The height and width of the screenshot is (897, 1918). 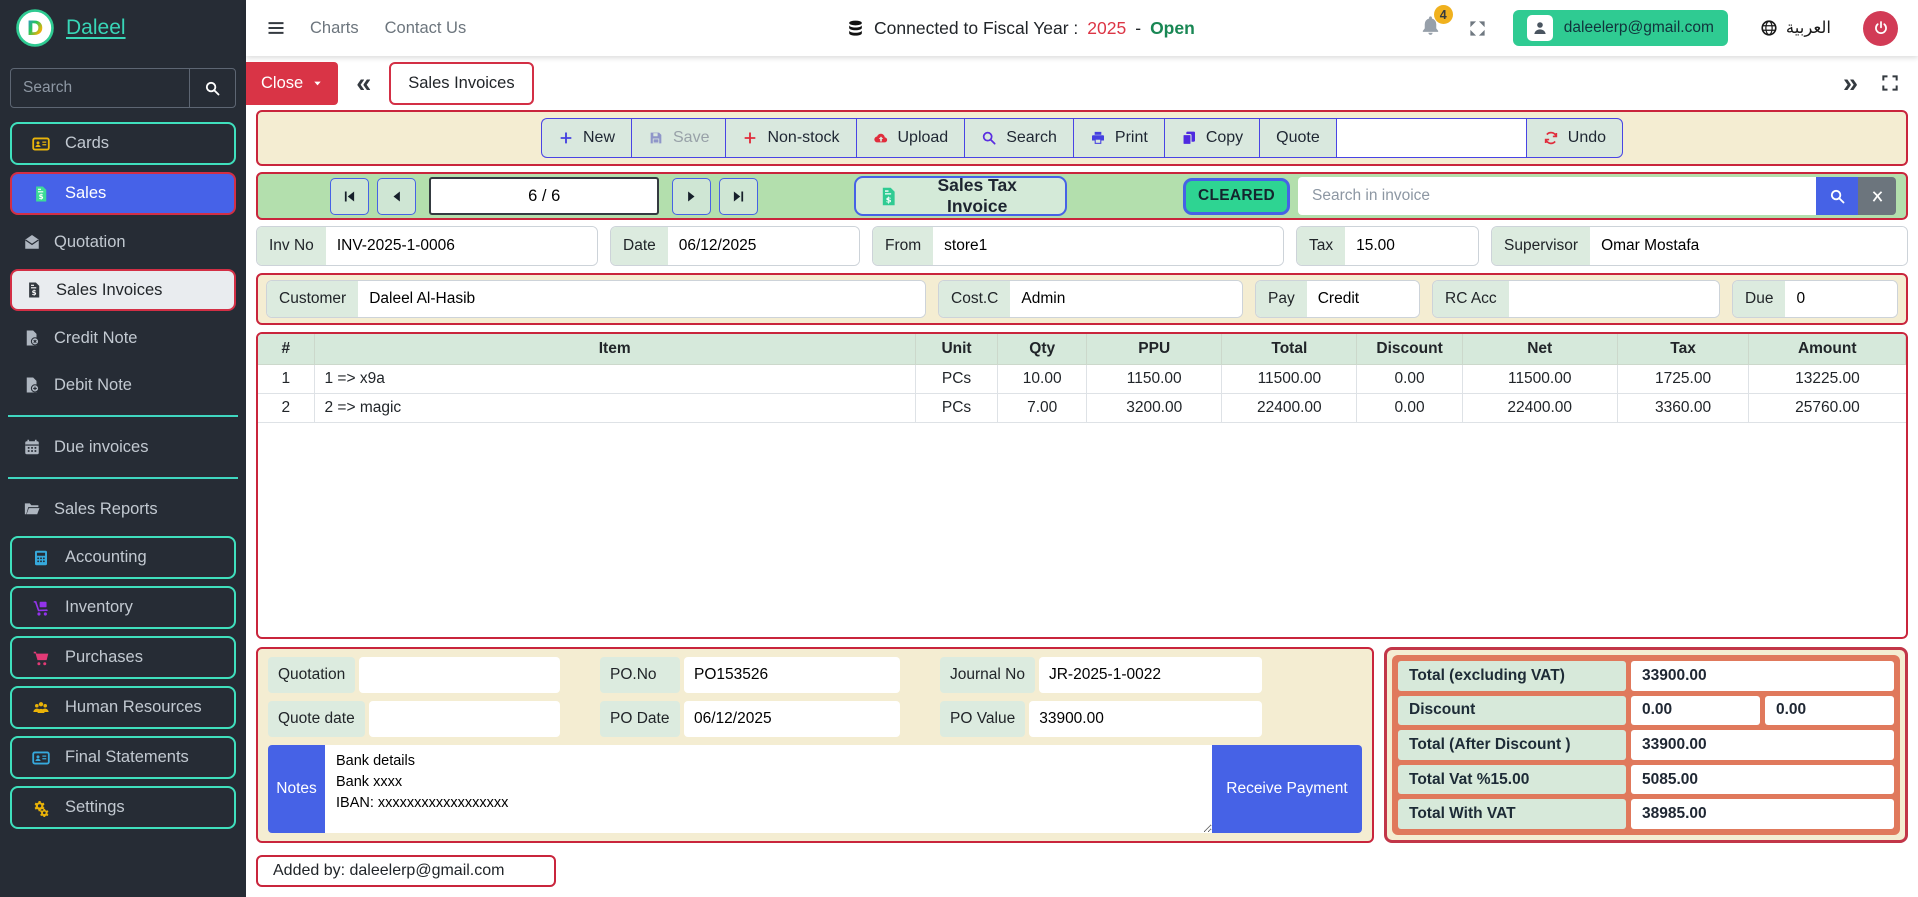 I want to click on field-group: Due, so click(x=1815, y=299).